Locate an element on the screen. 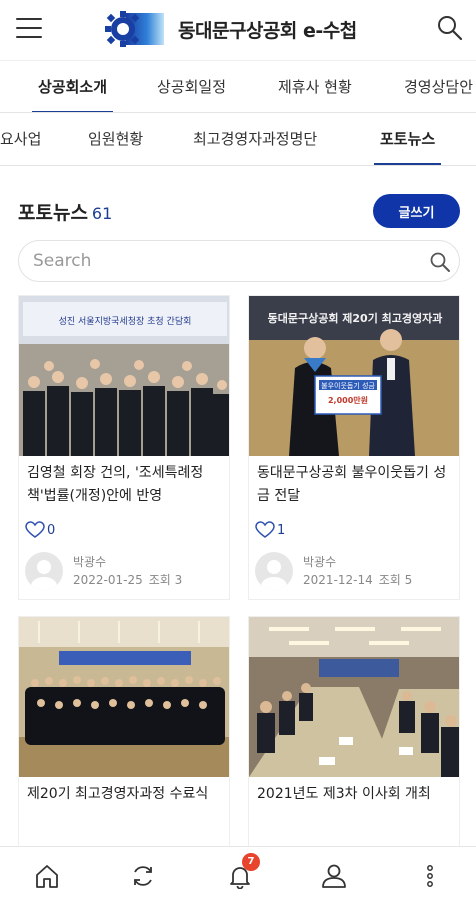  author-info: 박광수 2021-12-14 조회 5 is located at coordinates (333, 571).